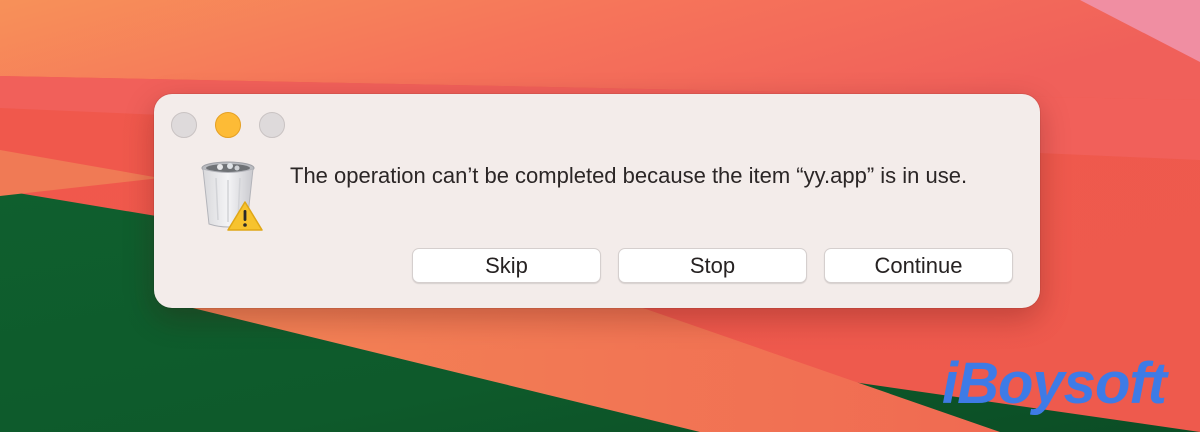 The image size is (1200, 432). I want to click on skip-button: Skip, so click(506, 265).